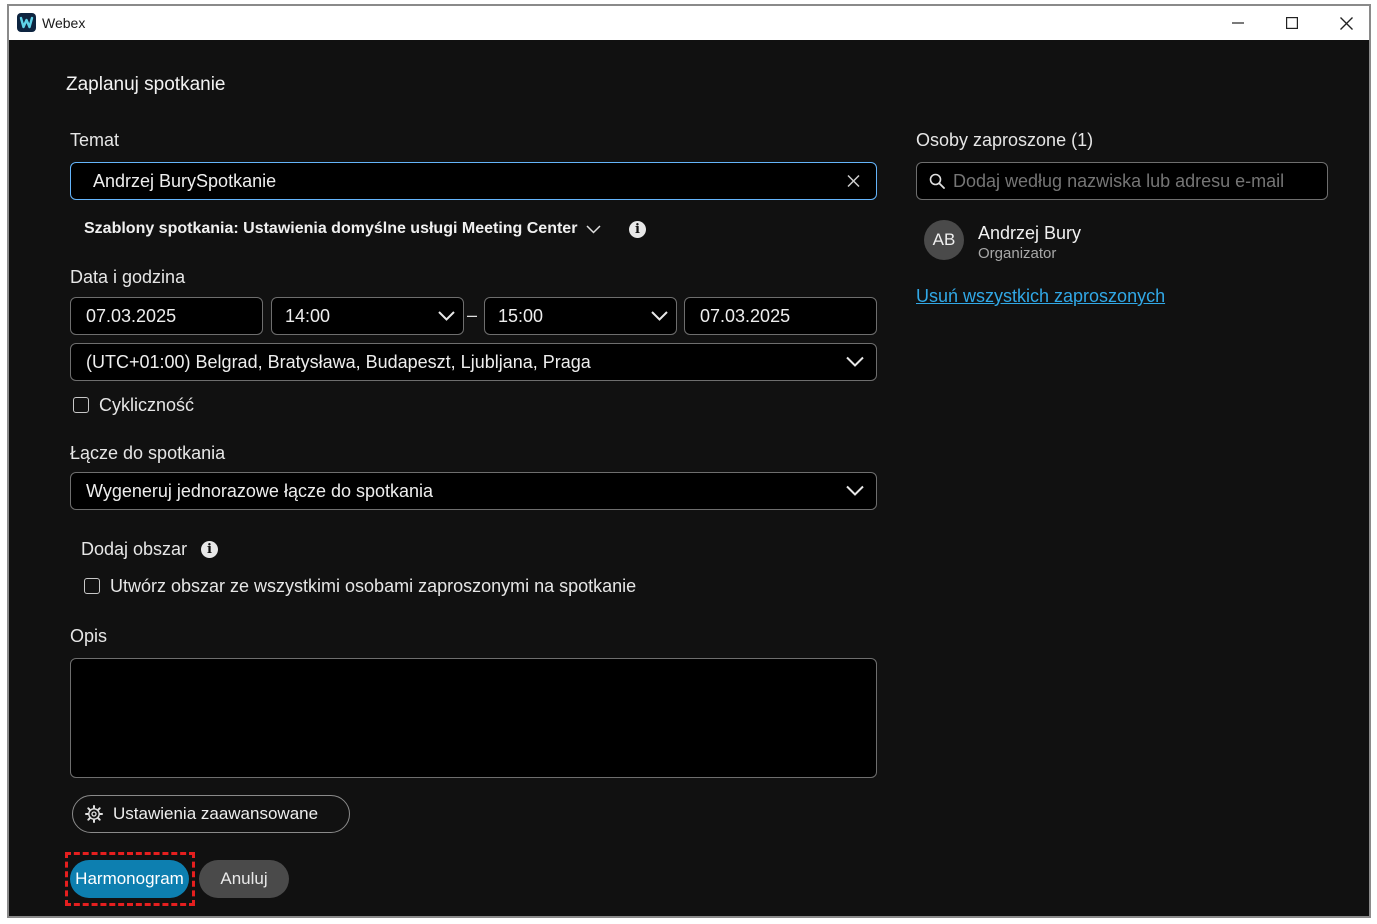 Image resolution: width=1377 pixels, height=924 pixels. I want to click on close-icon, so click(1346, 23).